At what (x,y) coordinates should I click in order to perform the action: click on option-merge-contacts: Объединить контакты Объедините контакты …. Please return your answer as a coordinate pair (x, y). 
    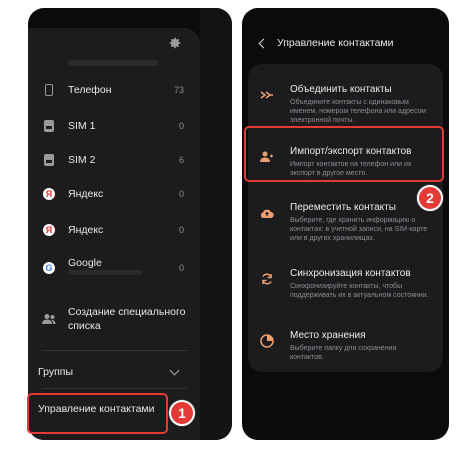
    Looking at the image, I should click on (345, 104).